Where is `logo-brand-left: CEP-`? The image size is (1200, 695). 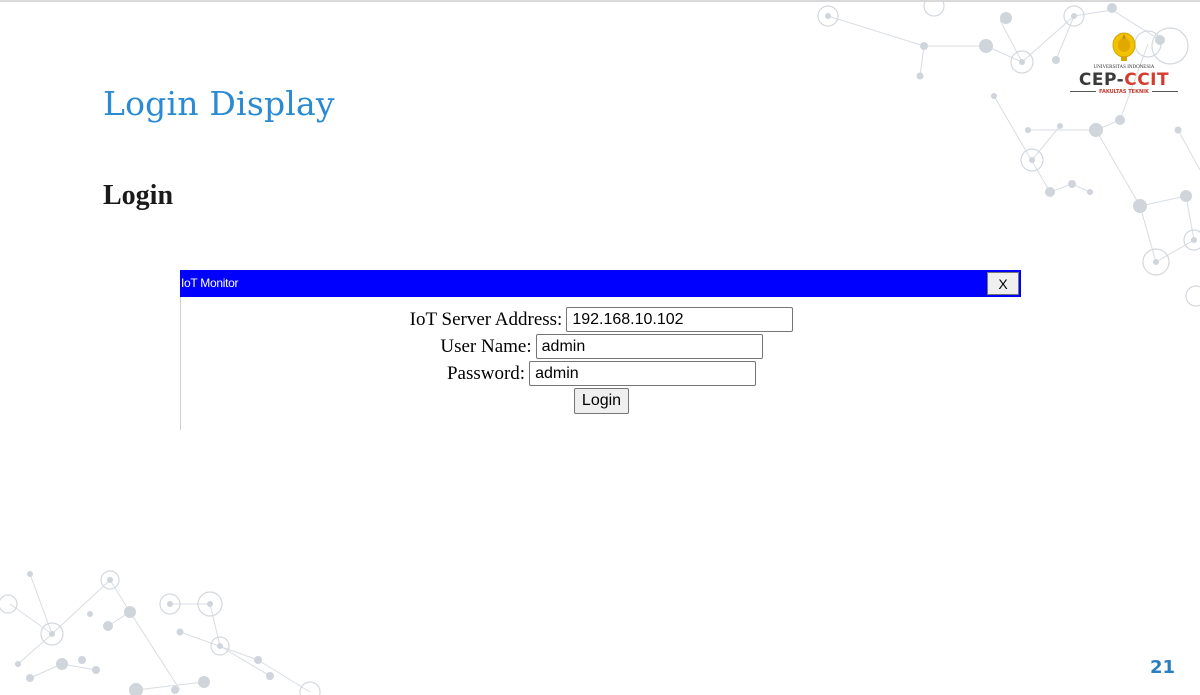 logo-brand-left: CEP- is located at coordinates (1101, 80).